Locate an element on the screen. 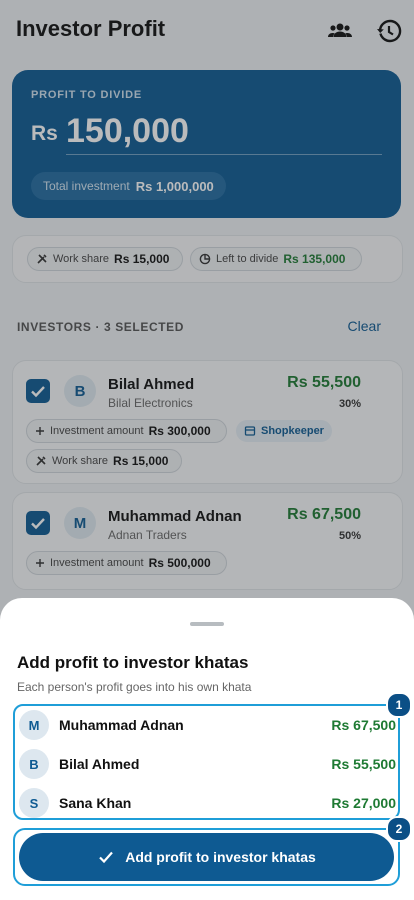 This screenshot has height=900, width=414. sheet-title: Add profit to investor khatas is located at coordinates (133, 662).